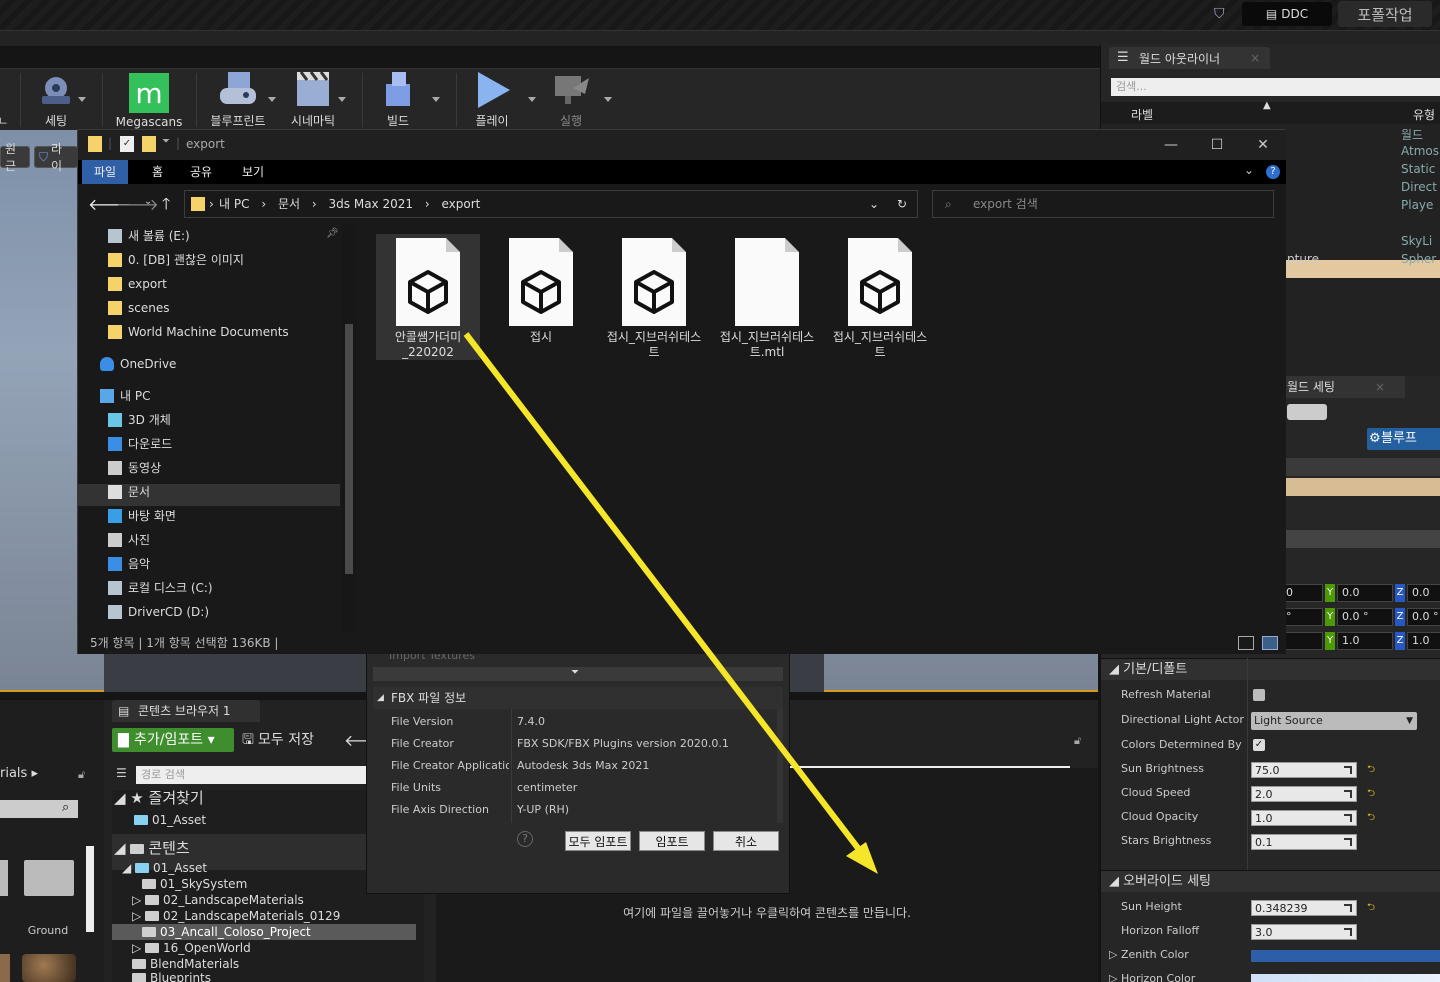  I want to click on viewport-lit-button: ⛉ 라이, so click(56, 157).